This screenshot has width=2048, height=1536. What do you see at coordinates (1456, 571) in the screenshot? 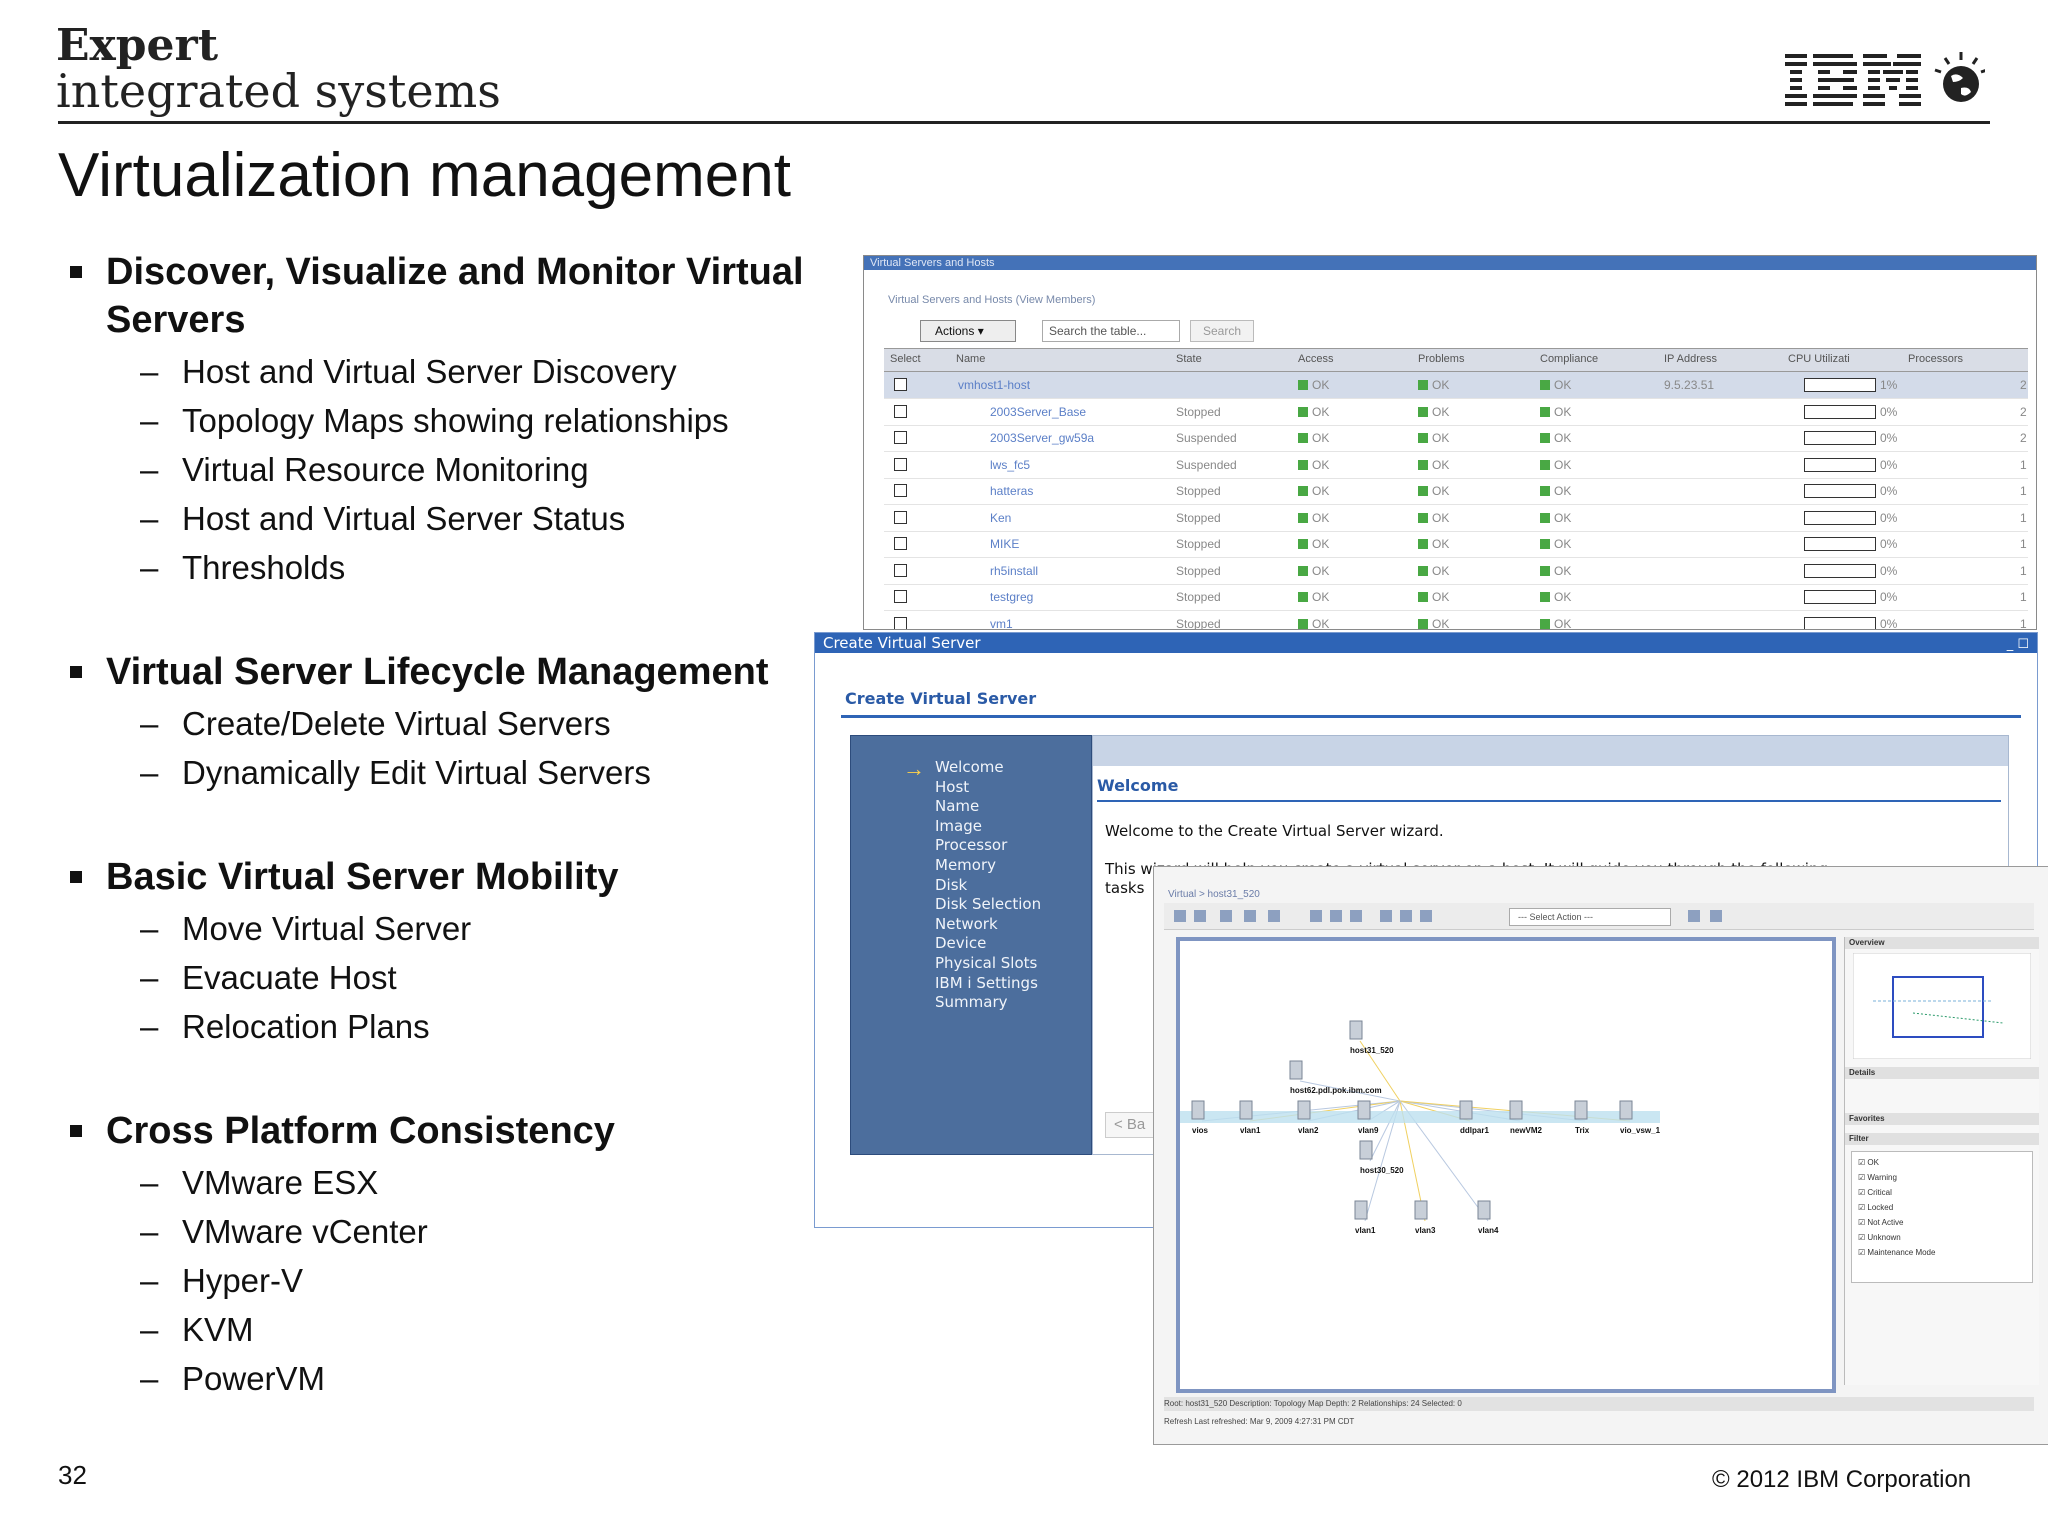
I see `table-row: rh5install Stopped OK OK OK 0% 1` at bounding box center [1456, 571].